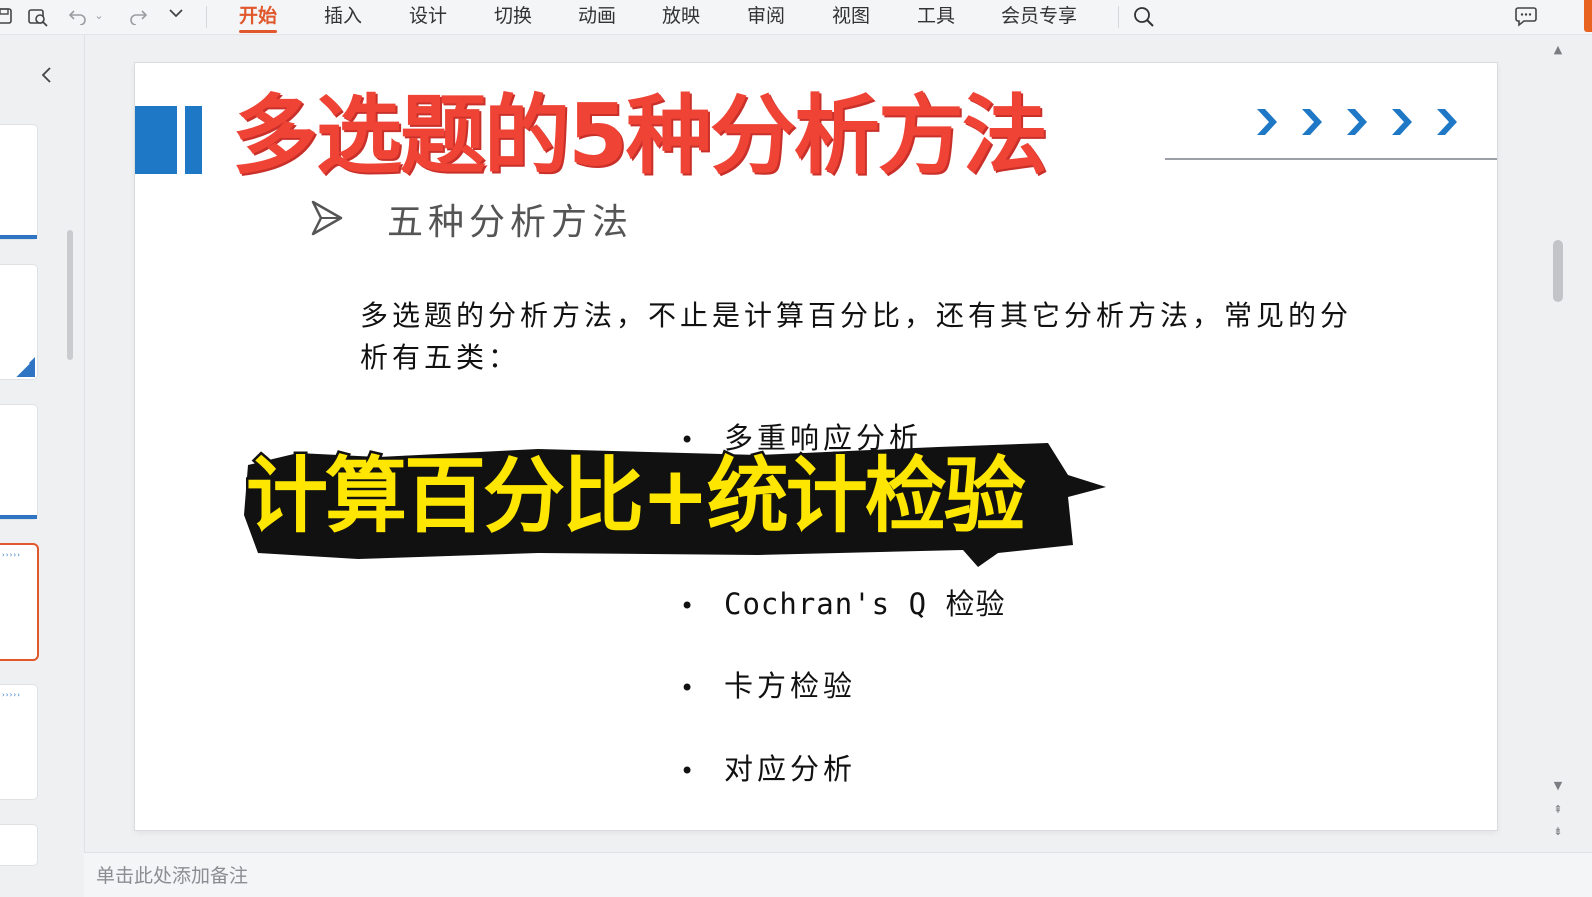 The height and width of the screenshot is (897, 1592). I want to click on notes-pane: 单击此处添加备注, so click(838, 874).